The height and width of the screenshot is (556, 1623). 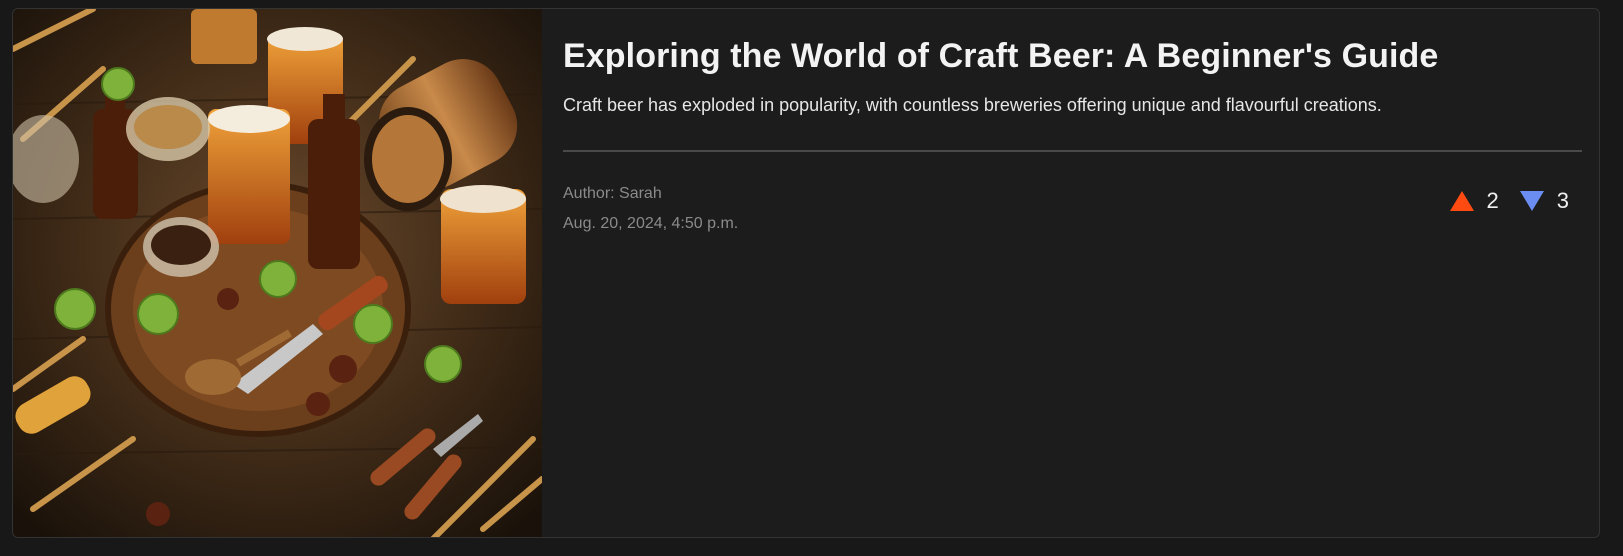 I want to click on post-date: Aug. 20, 2024, 4:50 p.m., so click(x=651, y=223).